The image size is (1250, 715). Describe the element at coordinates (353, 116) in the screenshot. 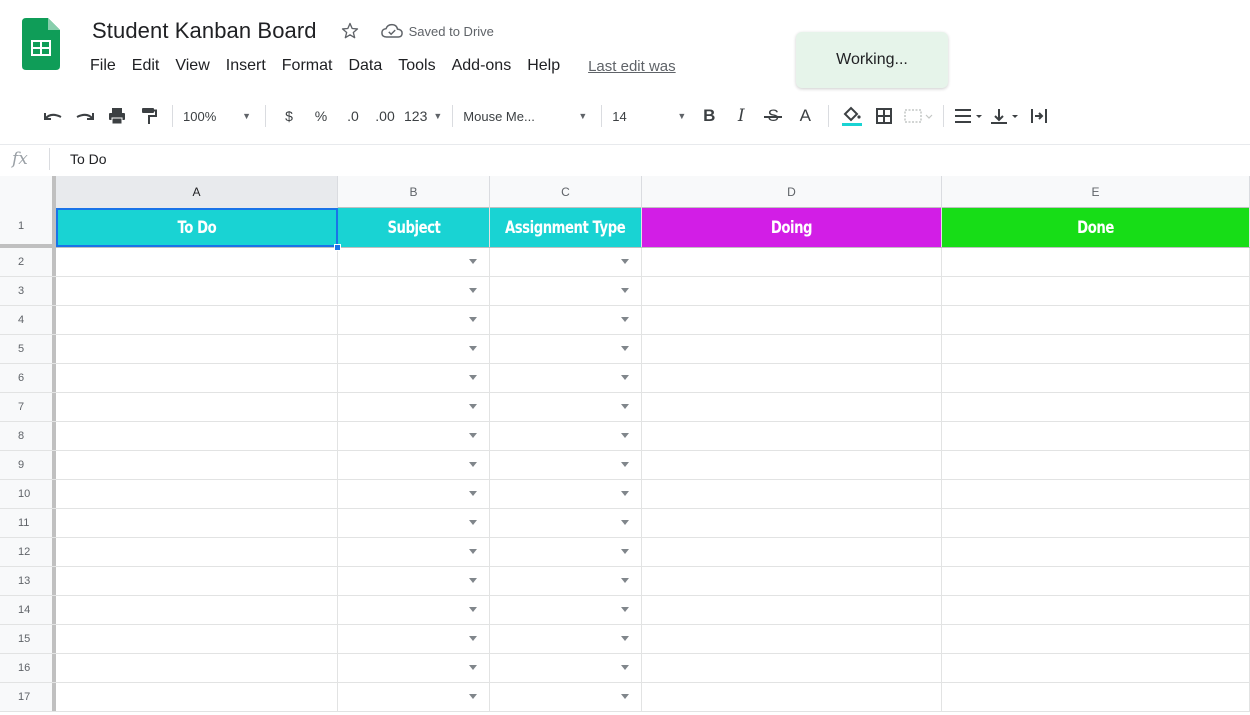

I see `decrease-decimal-button: .0` at that location.